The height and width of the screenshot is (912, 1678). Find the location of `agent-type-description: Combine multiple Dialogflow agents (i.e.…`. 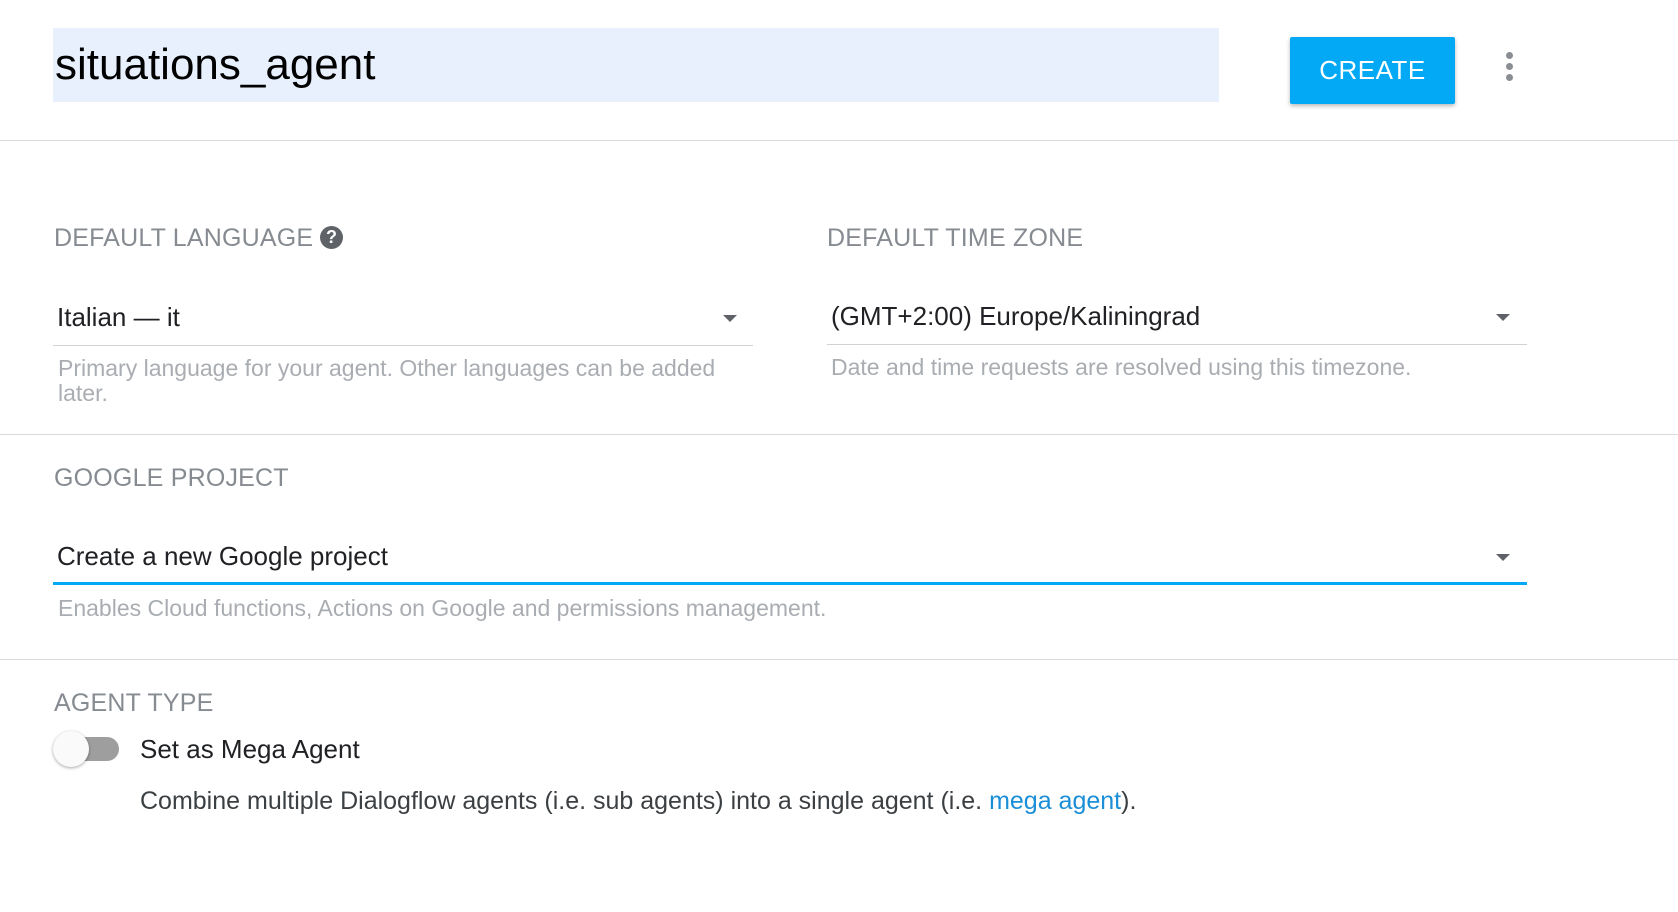

agent-type-description: Combine multiple Dialogflow agents (i.e.… is located at coordinates (638, 801).